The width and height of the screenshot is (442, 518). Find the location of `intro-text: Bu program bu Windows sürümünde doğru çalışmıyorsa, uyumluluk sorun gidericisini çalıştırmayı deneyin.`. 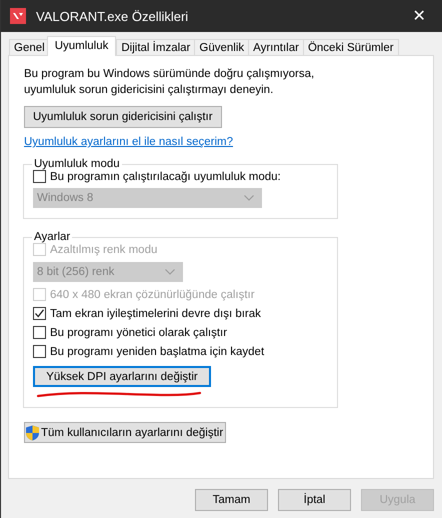

intro-text: Bu program bu Windows sürümünde doğru çalışmıyorsa, uyumluluk sorun gidericisini çalıştırmayı deneyin. is located at coordinates (170, 82).